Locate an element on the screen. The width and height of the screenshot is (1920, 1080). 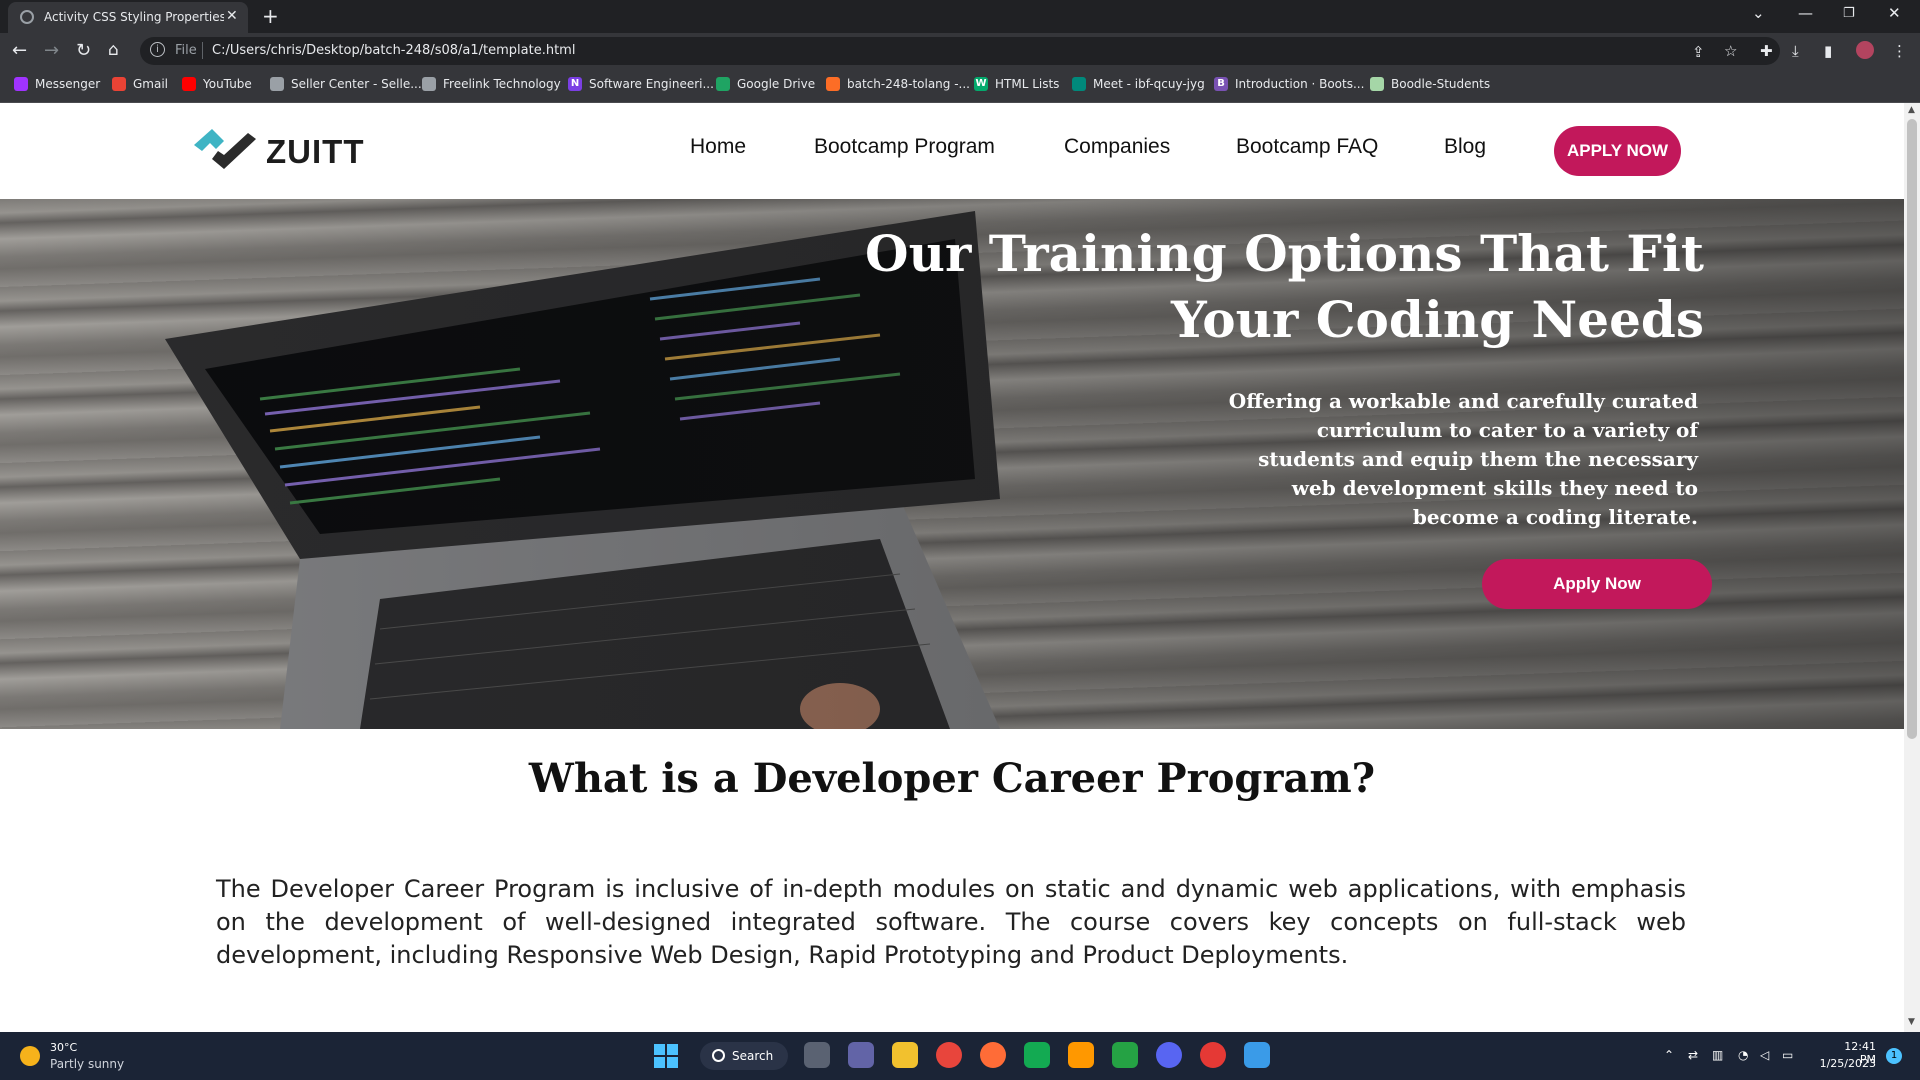
url-separator is located at coordinates (202, 50).